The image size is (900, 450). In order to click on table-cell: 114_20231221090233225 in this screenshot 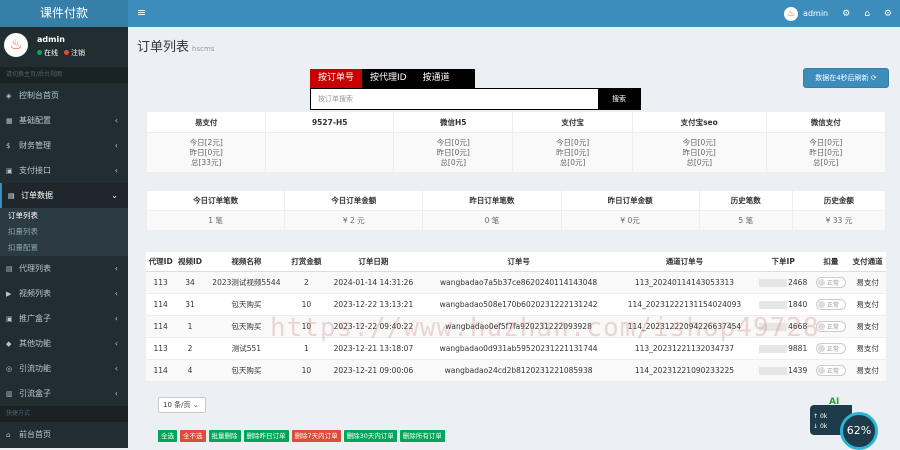, I will do `click(684, 370)`.